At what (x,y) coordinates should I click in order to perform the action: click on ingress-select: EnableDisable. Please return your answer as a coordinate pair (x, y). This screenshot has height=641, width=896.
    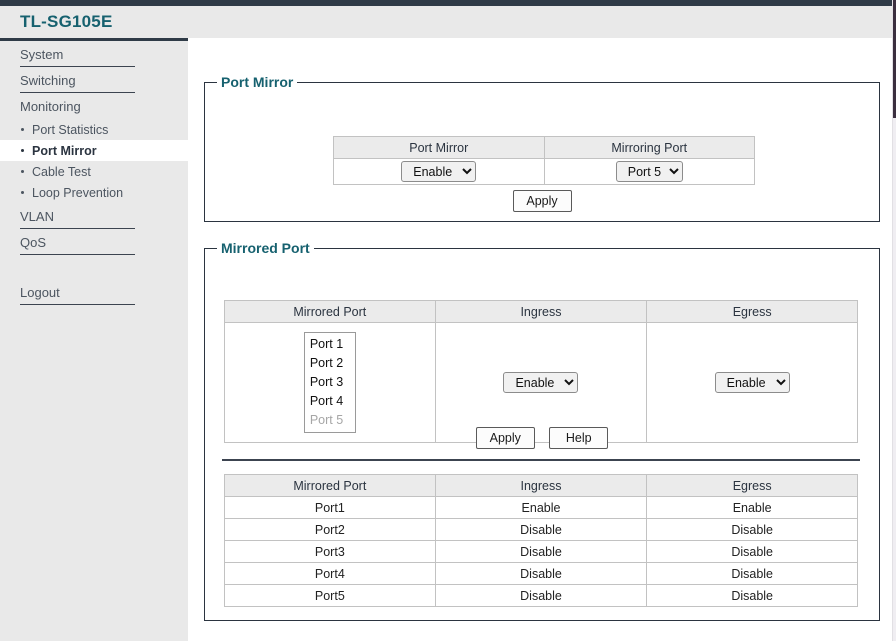
    Looking at the image, I should click on (541, 382).